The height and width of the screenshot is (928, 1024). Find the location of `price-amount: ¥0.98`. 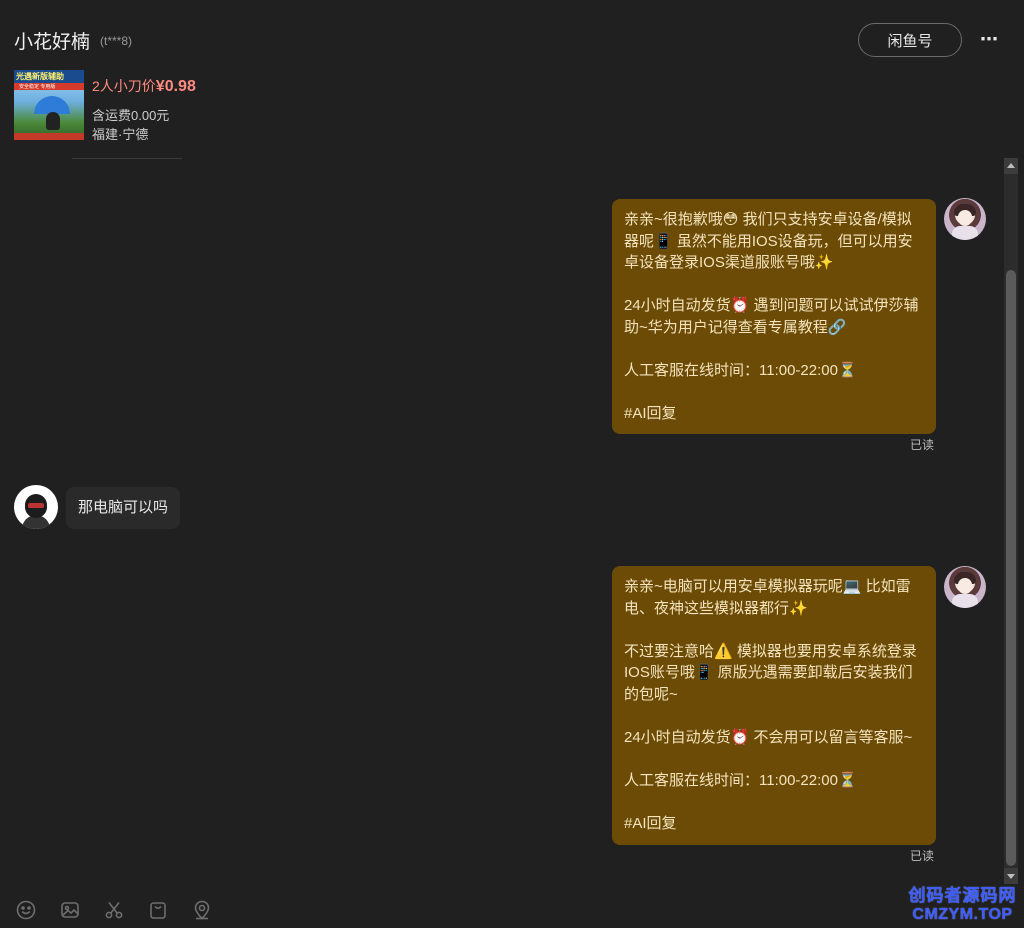

price-amount: ¥0.98 is located at coordinates (175, 86).